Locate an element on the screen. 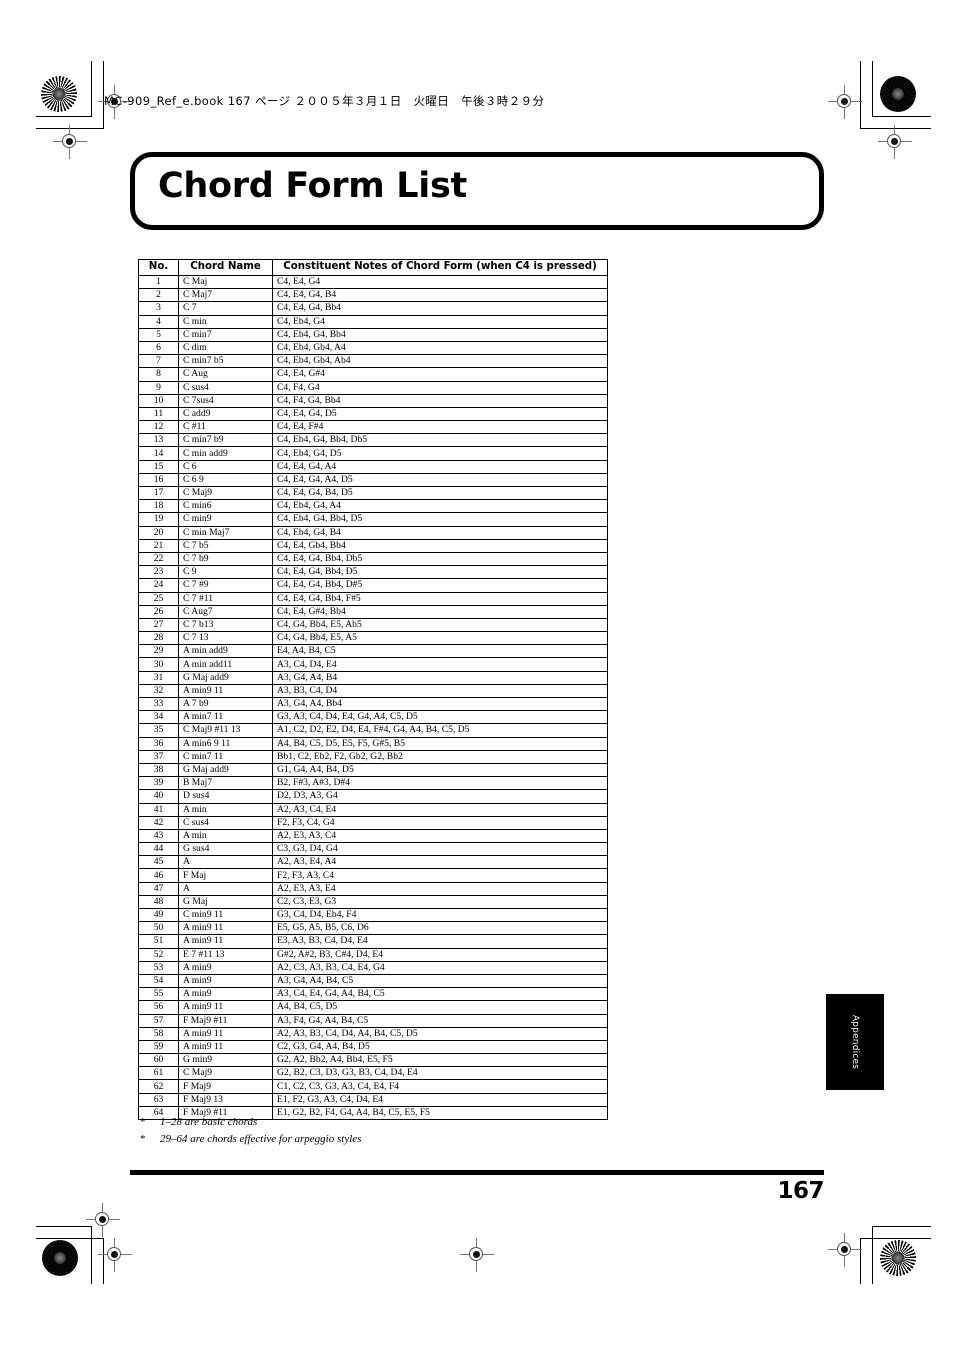  cell-no: 3 is located at coordinates (158, 308).